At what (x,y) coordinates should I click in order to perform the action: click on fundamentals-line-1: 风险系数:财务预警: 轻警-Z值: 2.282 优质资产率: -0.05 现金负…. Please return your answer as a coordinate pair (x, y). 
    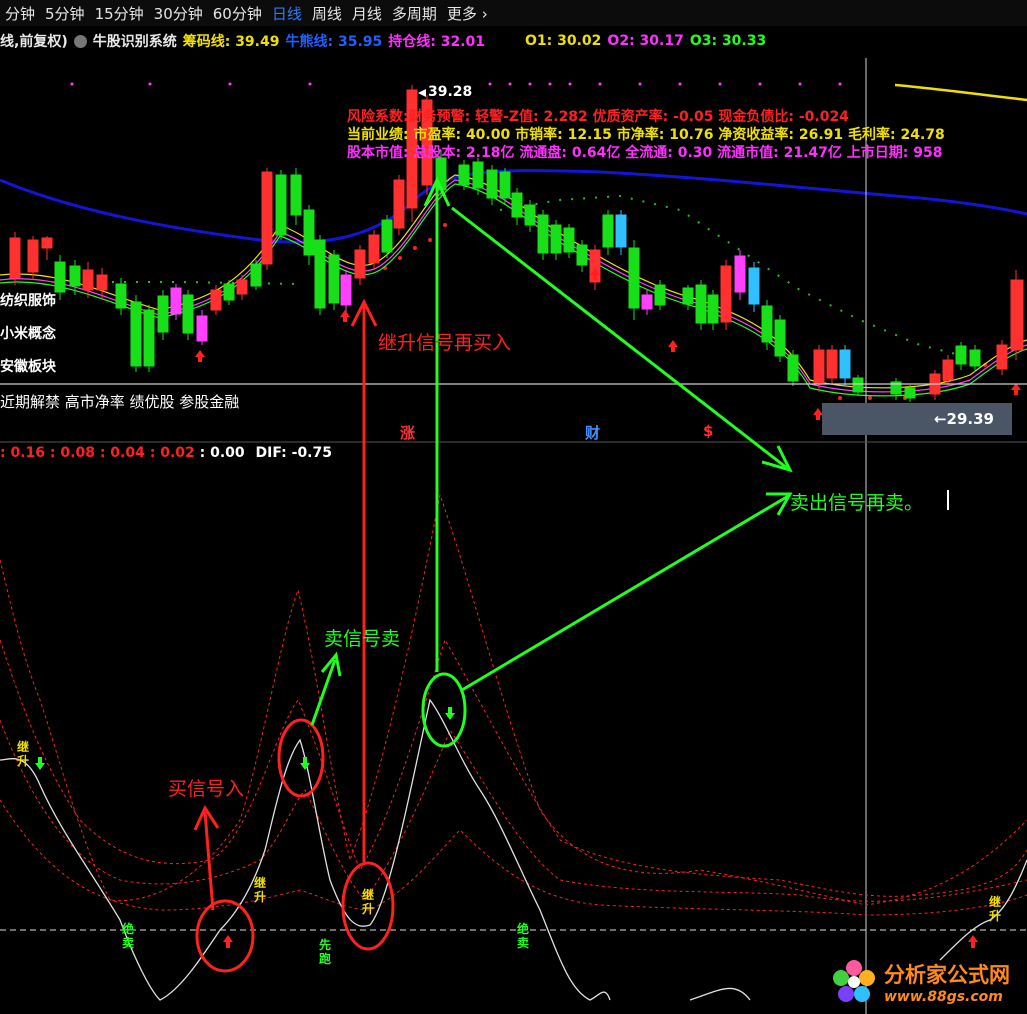
    Looking at the image, I should click on (598, 117).